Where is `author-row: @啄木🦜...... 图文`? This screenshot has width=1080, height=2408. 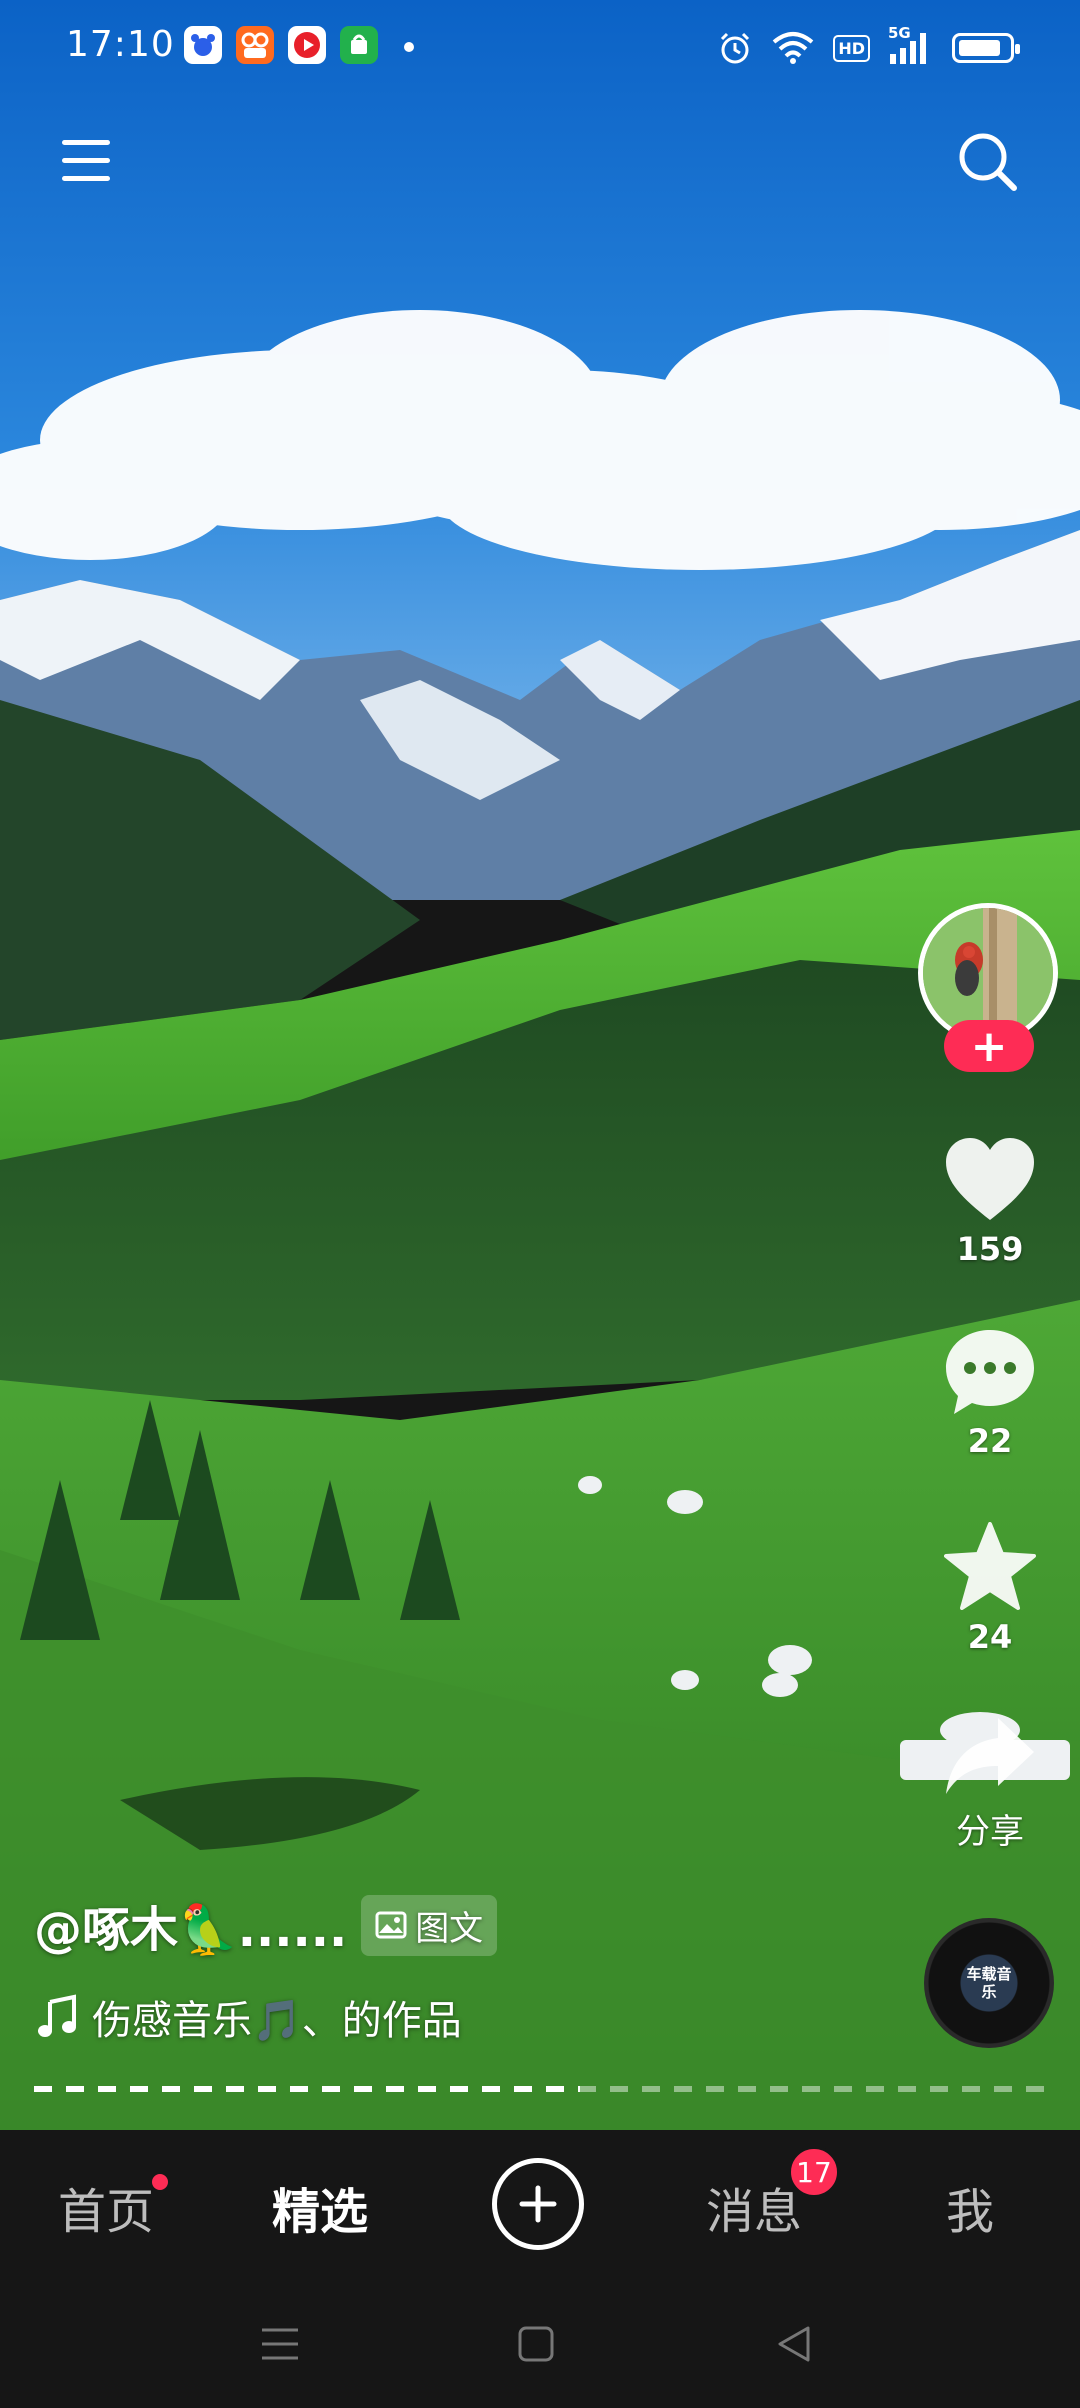 author-row: @啄木🦜...... 图文 is located at coordinates (266, 1925).